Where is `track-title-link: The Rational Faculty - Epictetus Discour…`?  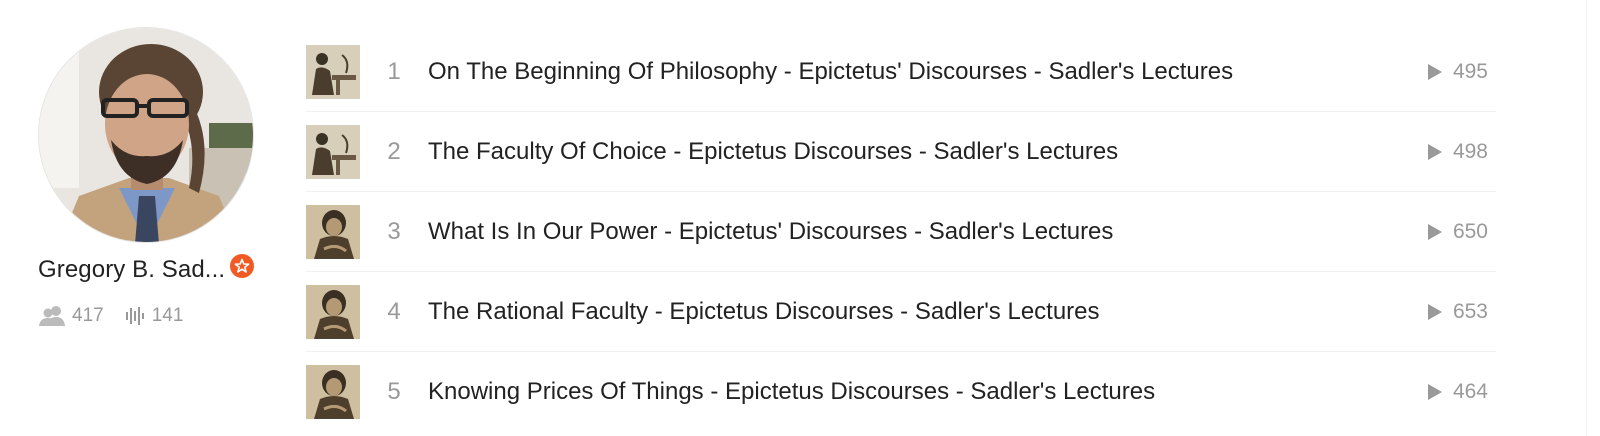
track-title-link: The Rational Faculty - Epictetus Discour… is located at coordinates (962, 312).